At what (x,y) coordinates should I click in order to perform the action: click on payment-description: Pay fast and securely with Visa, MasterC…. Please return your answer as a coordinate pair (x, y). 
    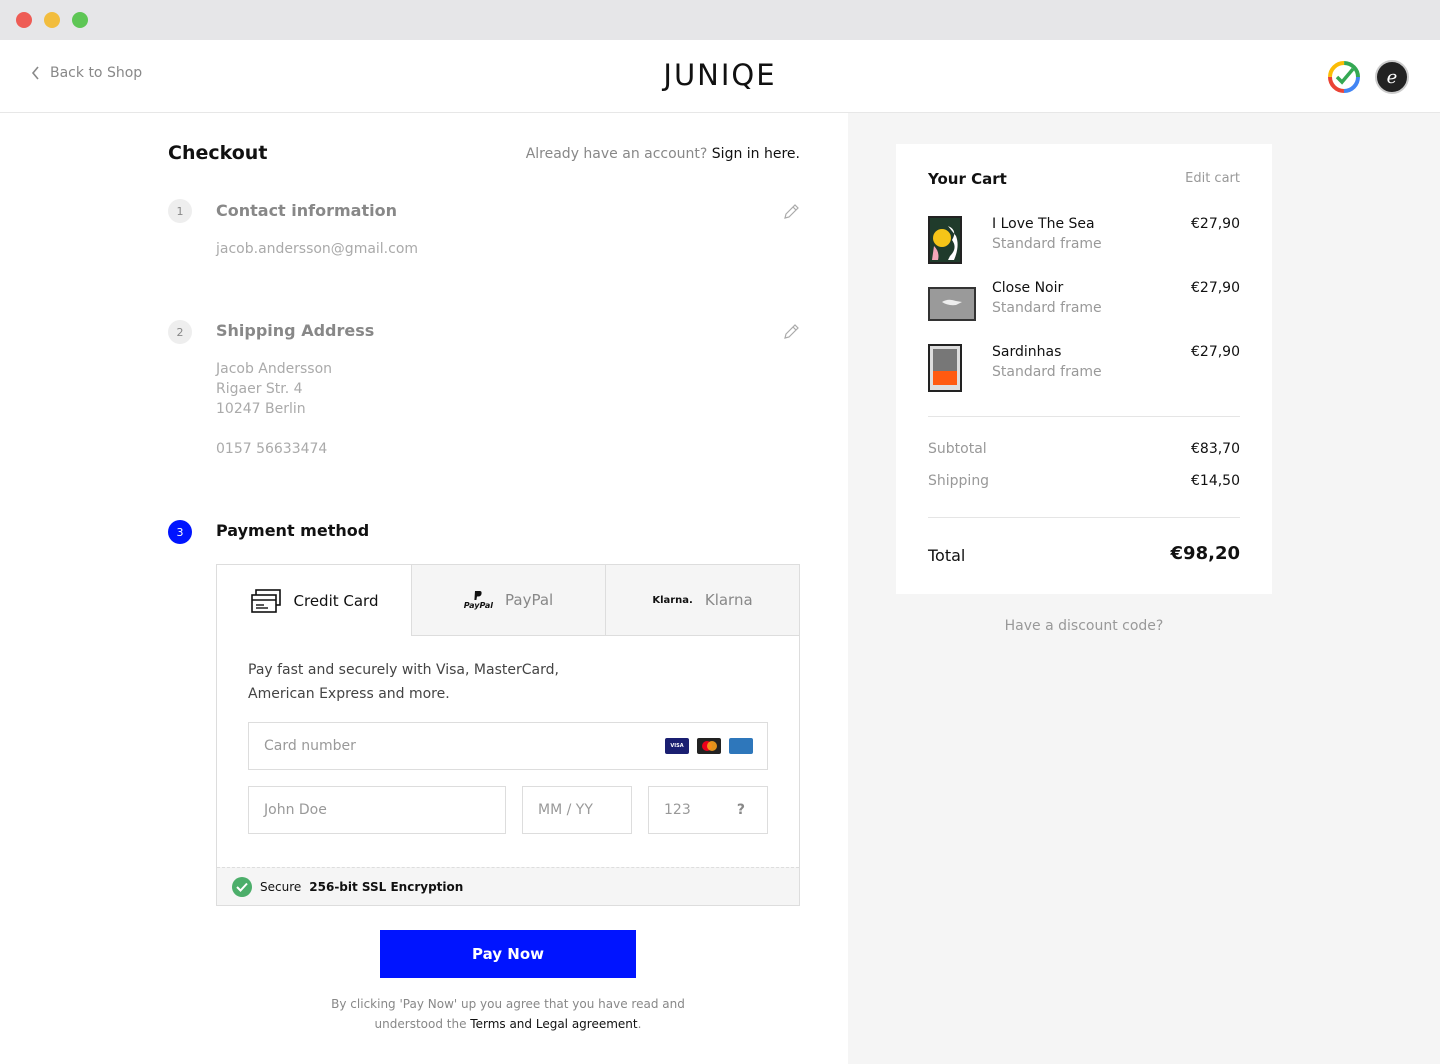
    Looking at the image, I should click on (403, 682).